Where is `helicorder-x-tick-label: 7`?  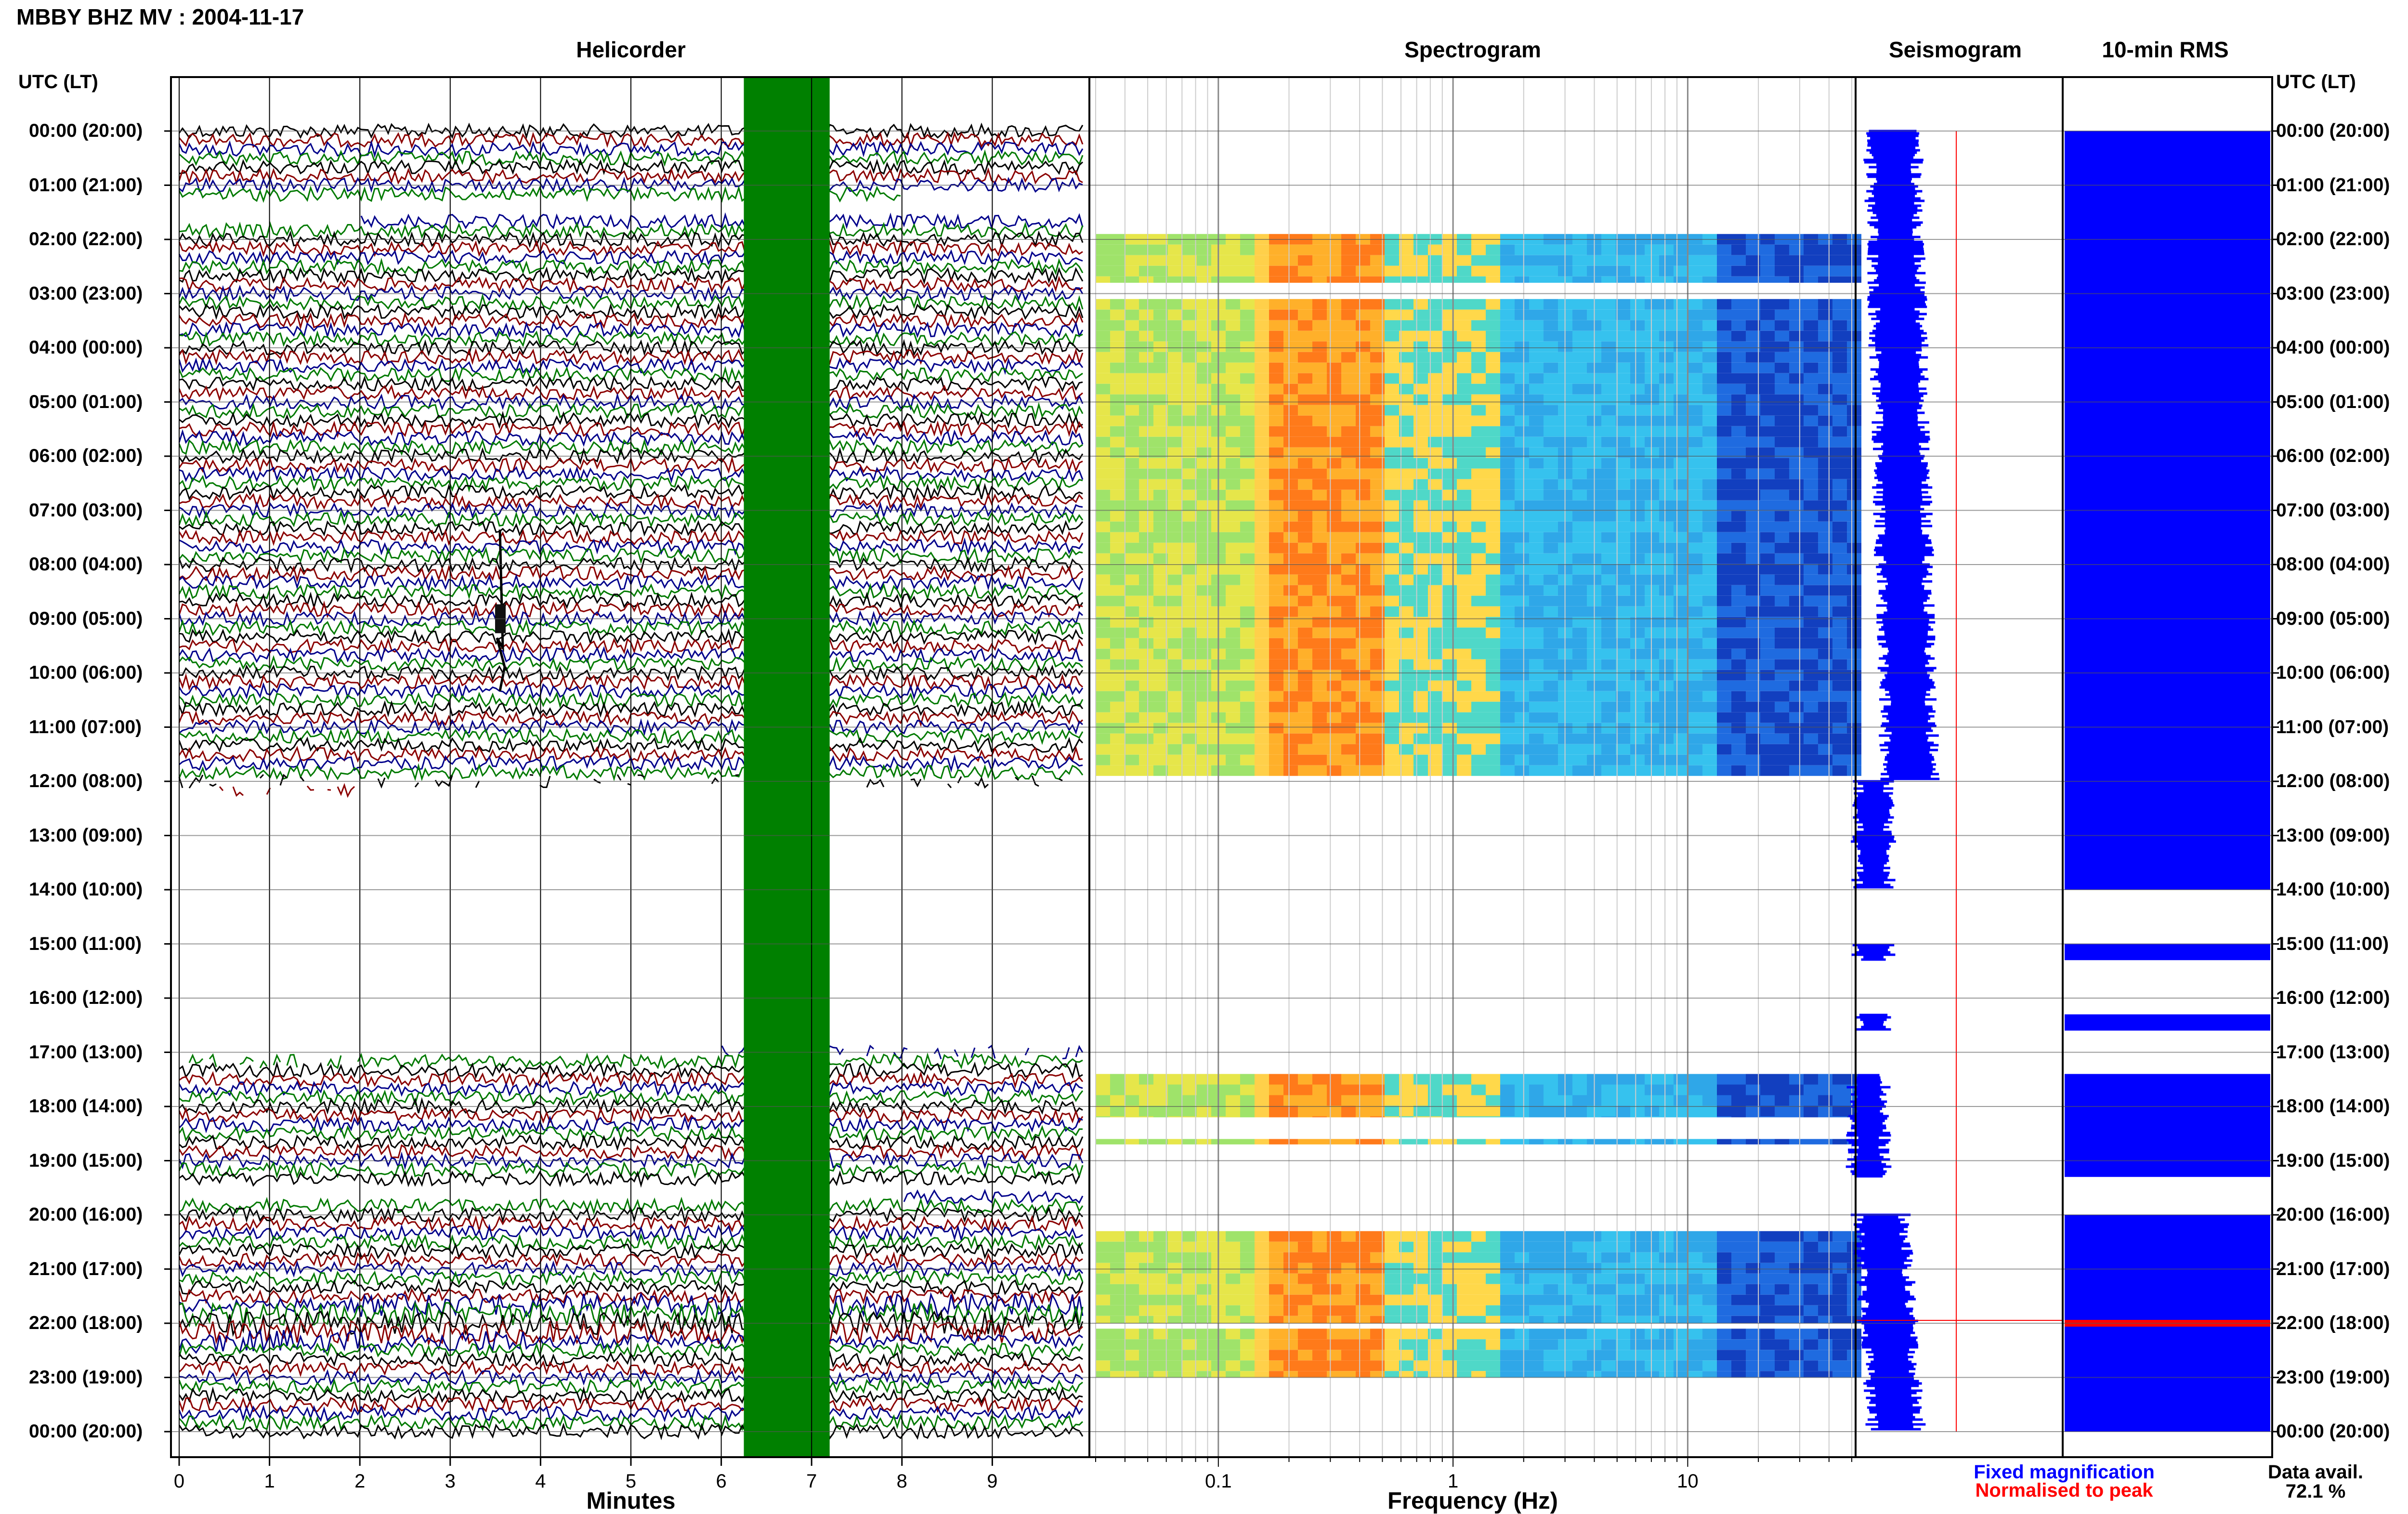 helicorder-x-tick-label: 7 is located at coordinates (811, 1482).